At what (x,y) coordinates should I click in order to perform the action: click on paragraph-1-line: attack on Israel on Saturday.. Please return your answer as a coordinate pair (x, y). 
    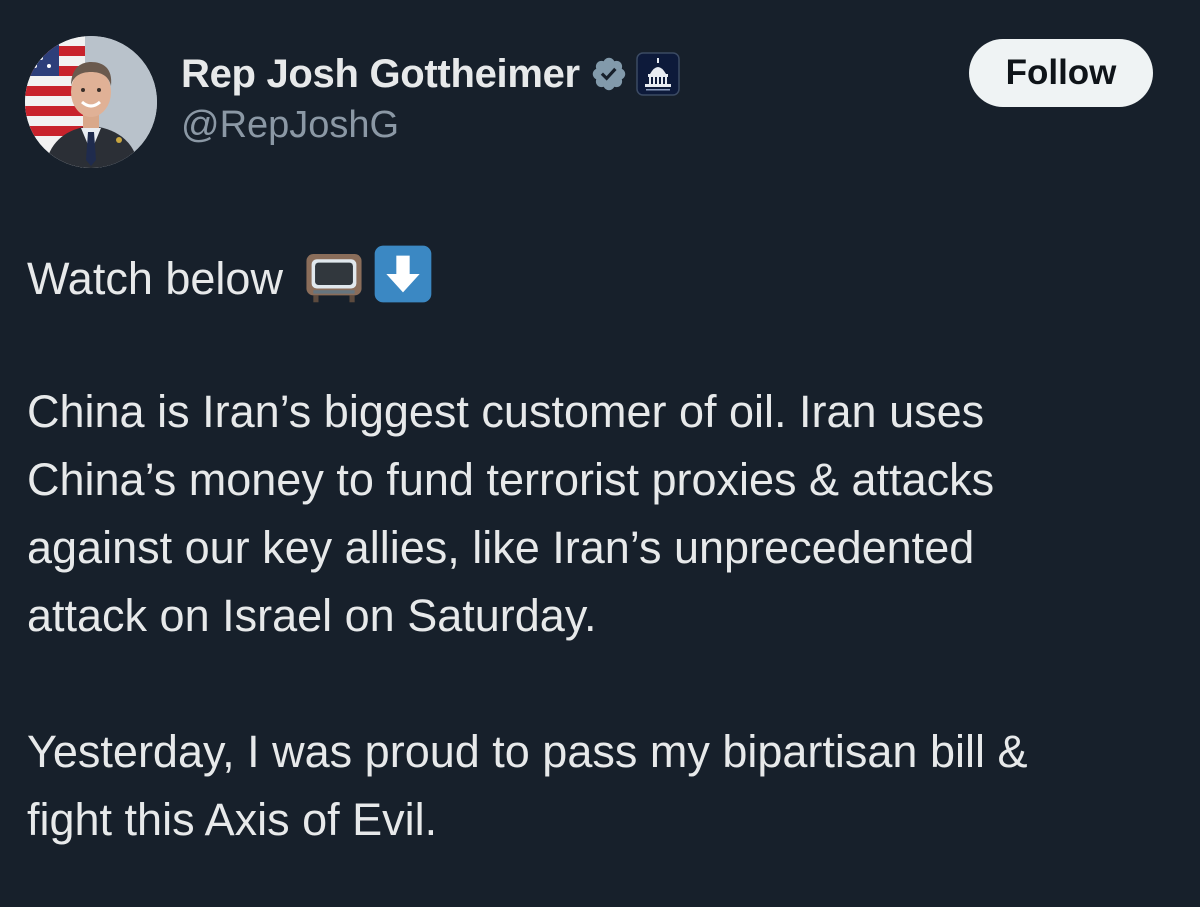
    Looking at the image, I should click on (312, 615).